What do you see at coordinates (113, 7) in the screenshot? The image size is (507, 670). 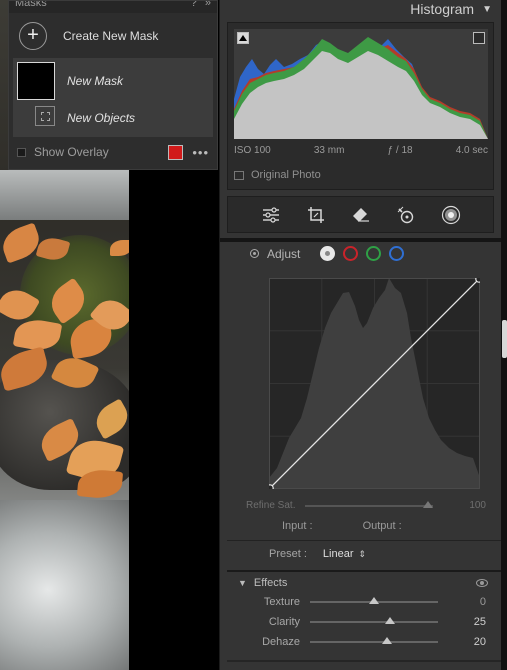 I see `masks-panel-header: Masks ? »` at bounding box center [113, 7].